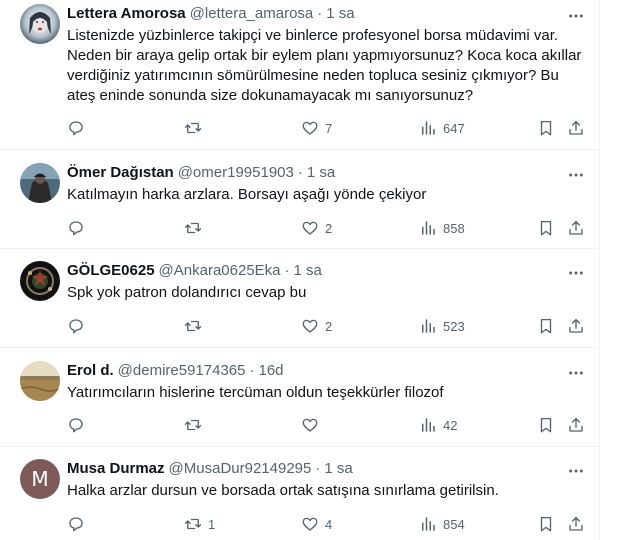 The width and height of the screenshot is (619, 540). Describe the element at coordinates (438, 425) in the screenshot. I see `views-button: 42` at that location.